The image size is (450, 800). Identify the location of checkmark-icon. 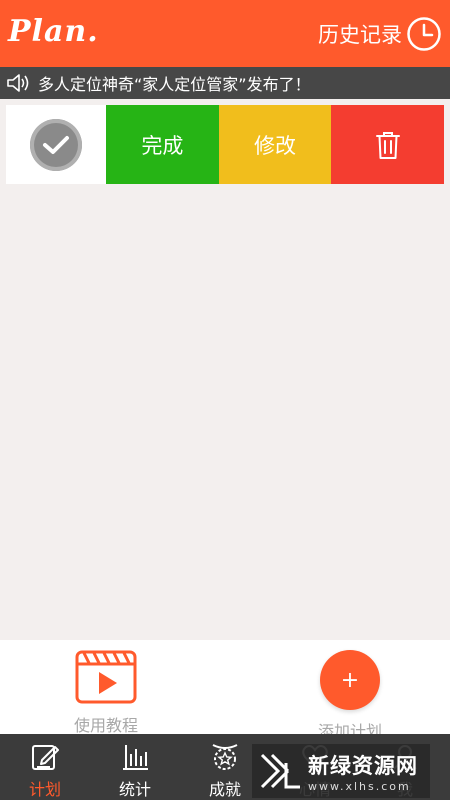
(56, 144).